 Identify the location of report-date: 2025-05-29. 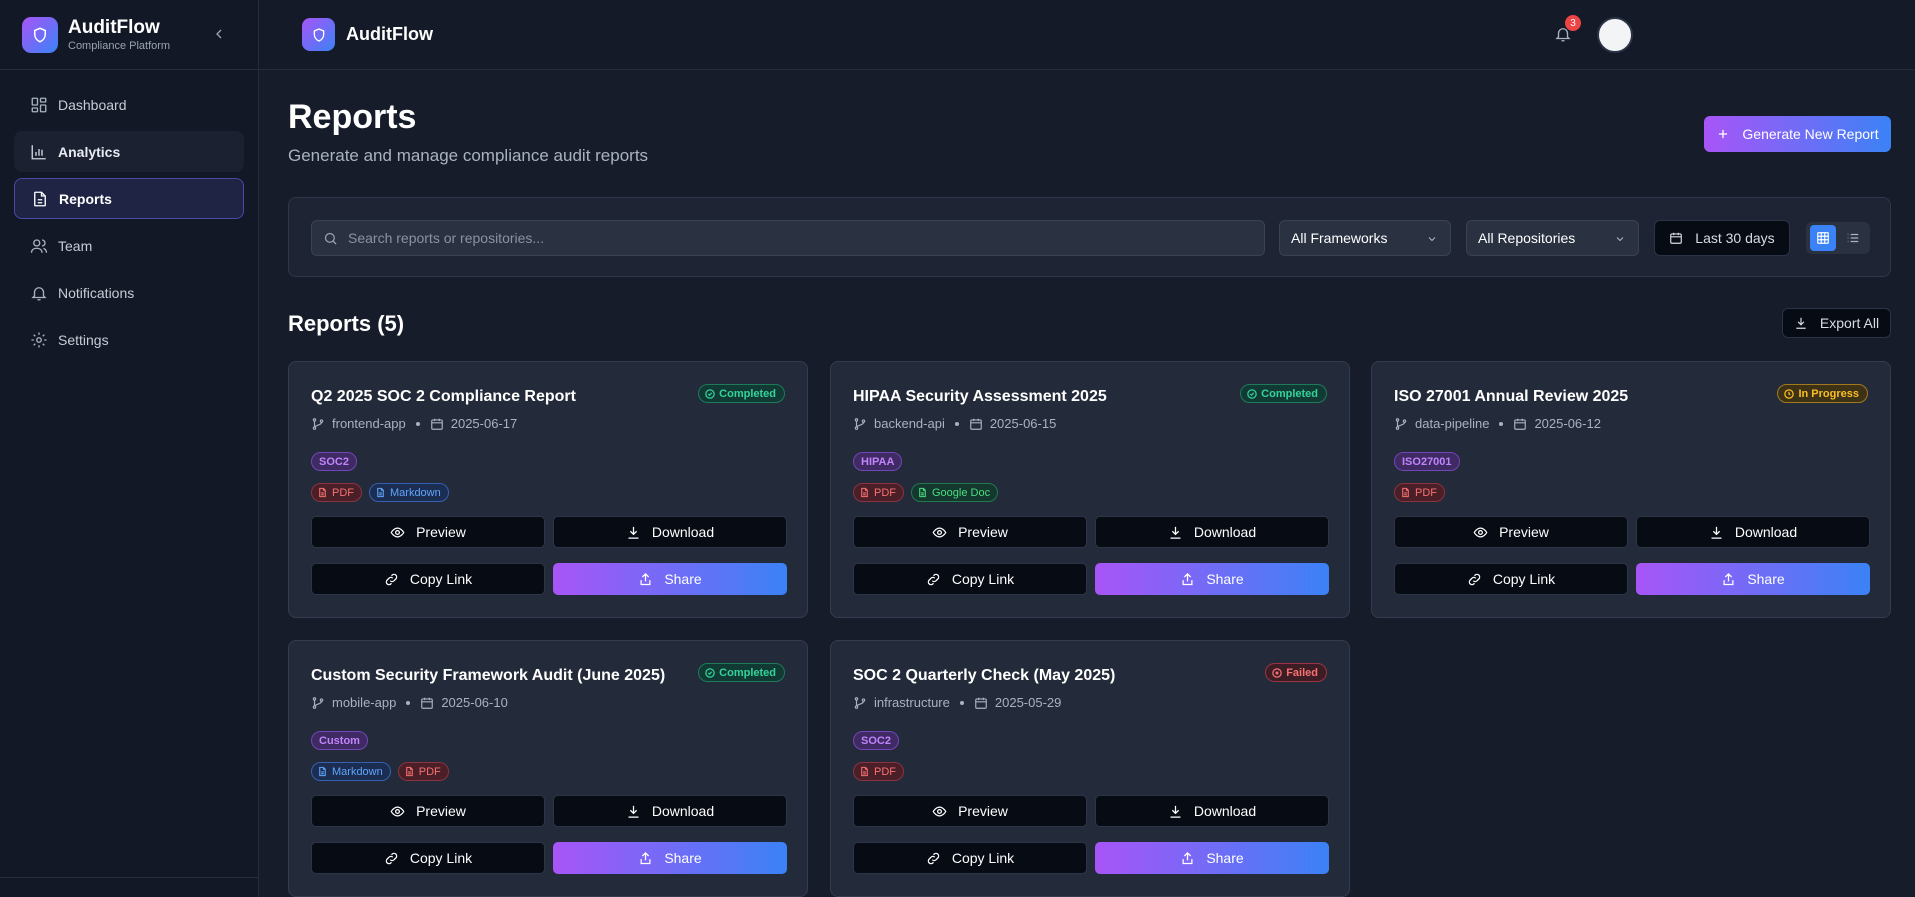
(1028, 702).